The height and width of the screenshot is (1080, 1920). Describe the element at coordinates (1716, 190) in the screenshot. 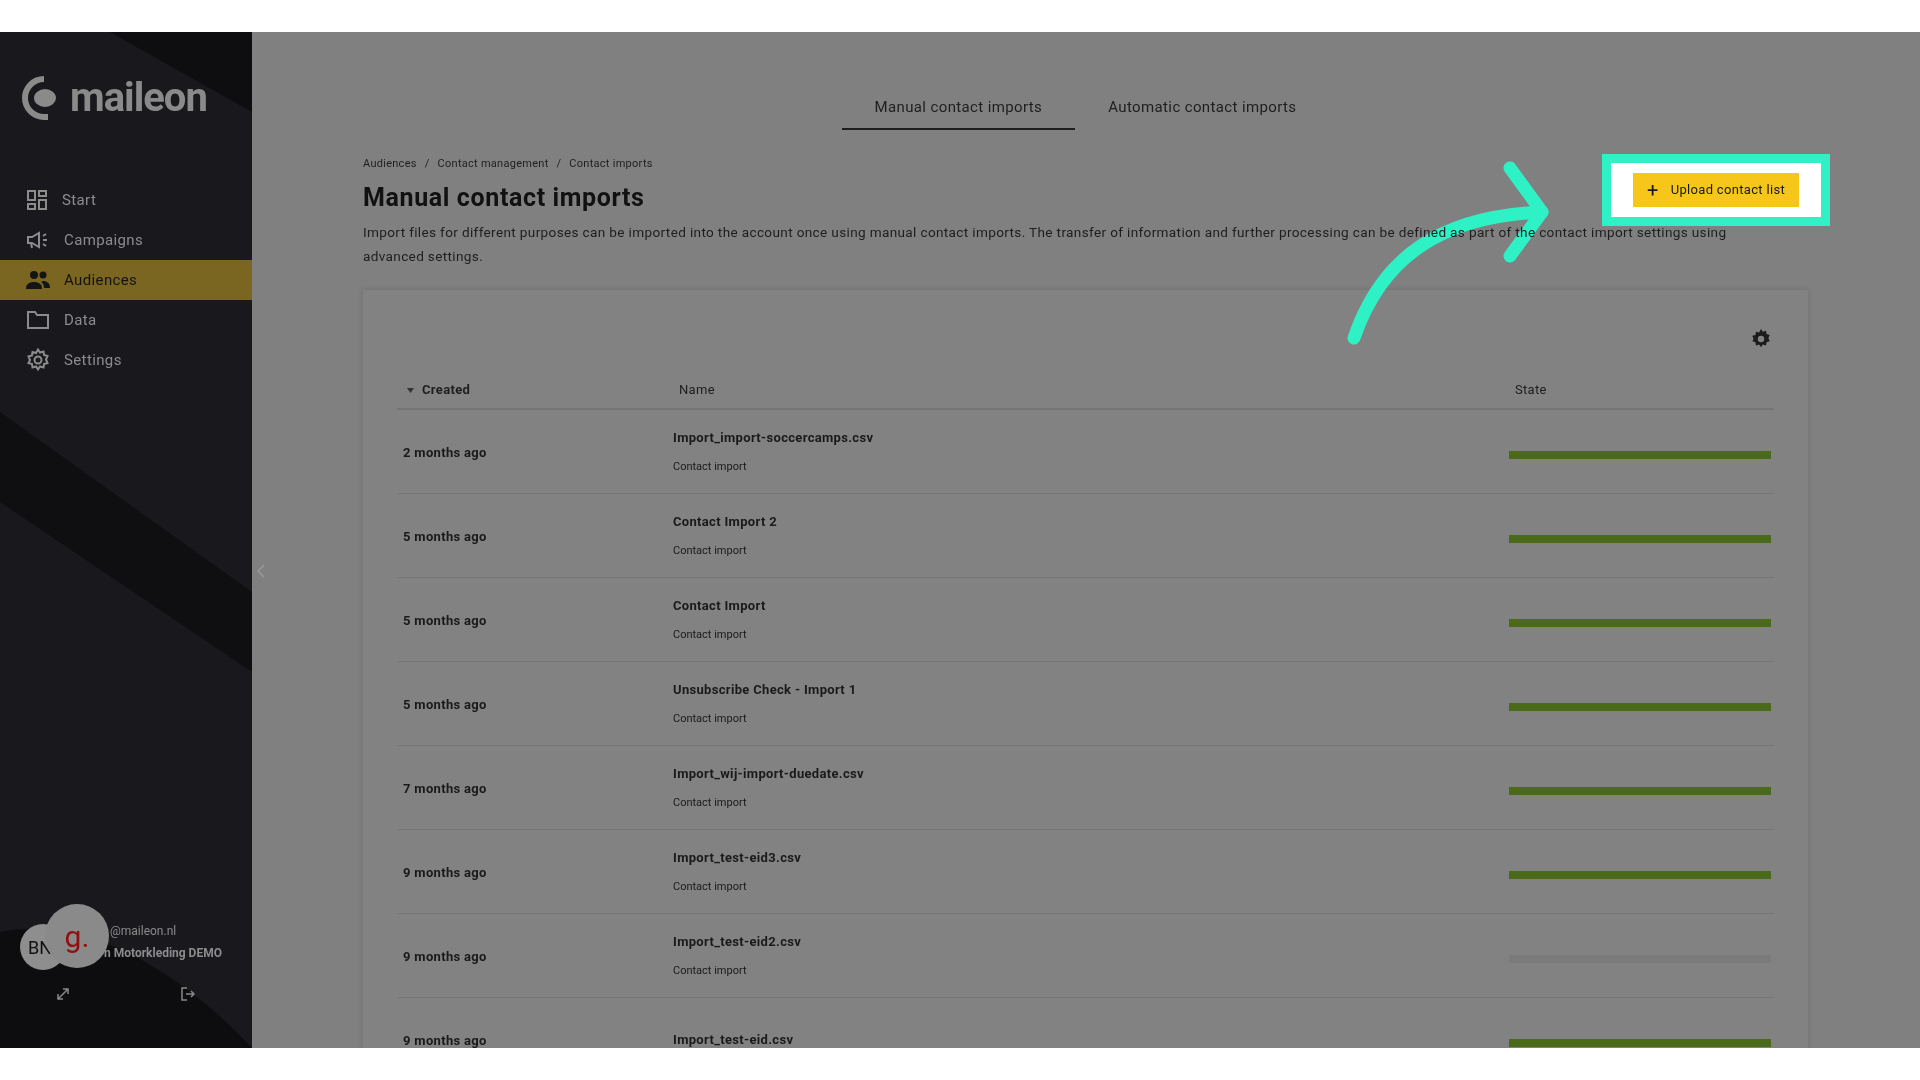

I see `upload-button: + Upload contact list` at that location.